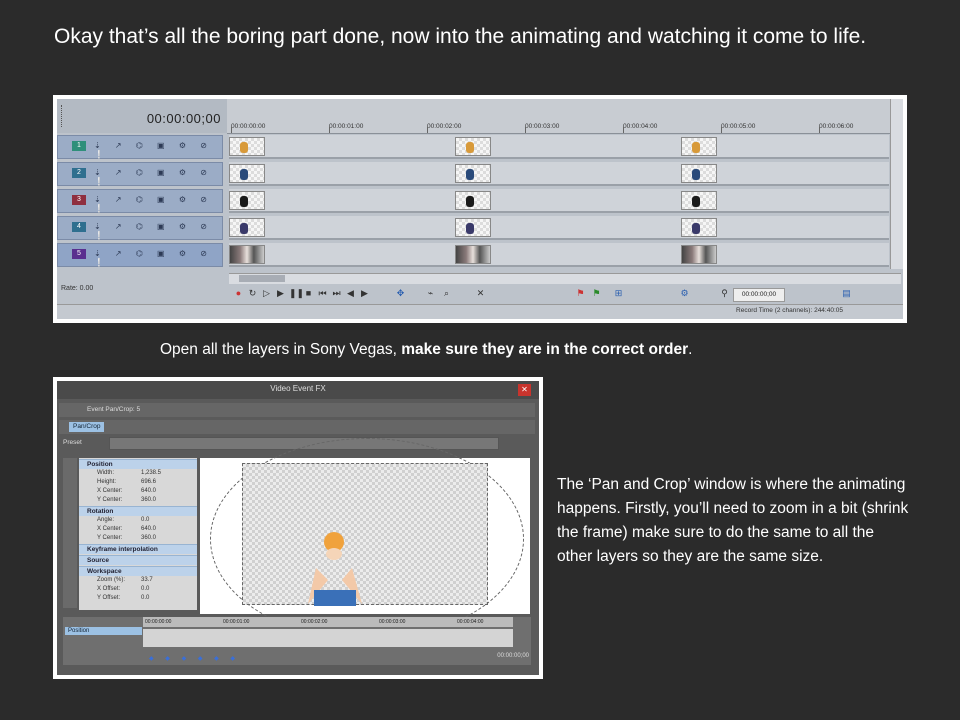  I want to click on next-frame-icon: ▶, so click(364, 293).